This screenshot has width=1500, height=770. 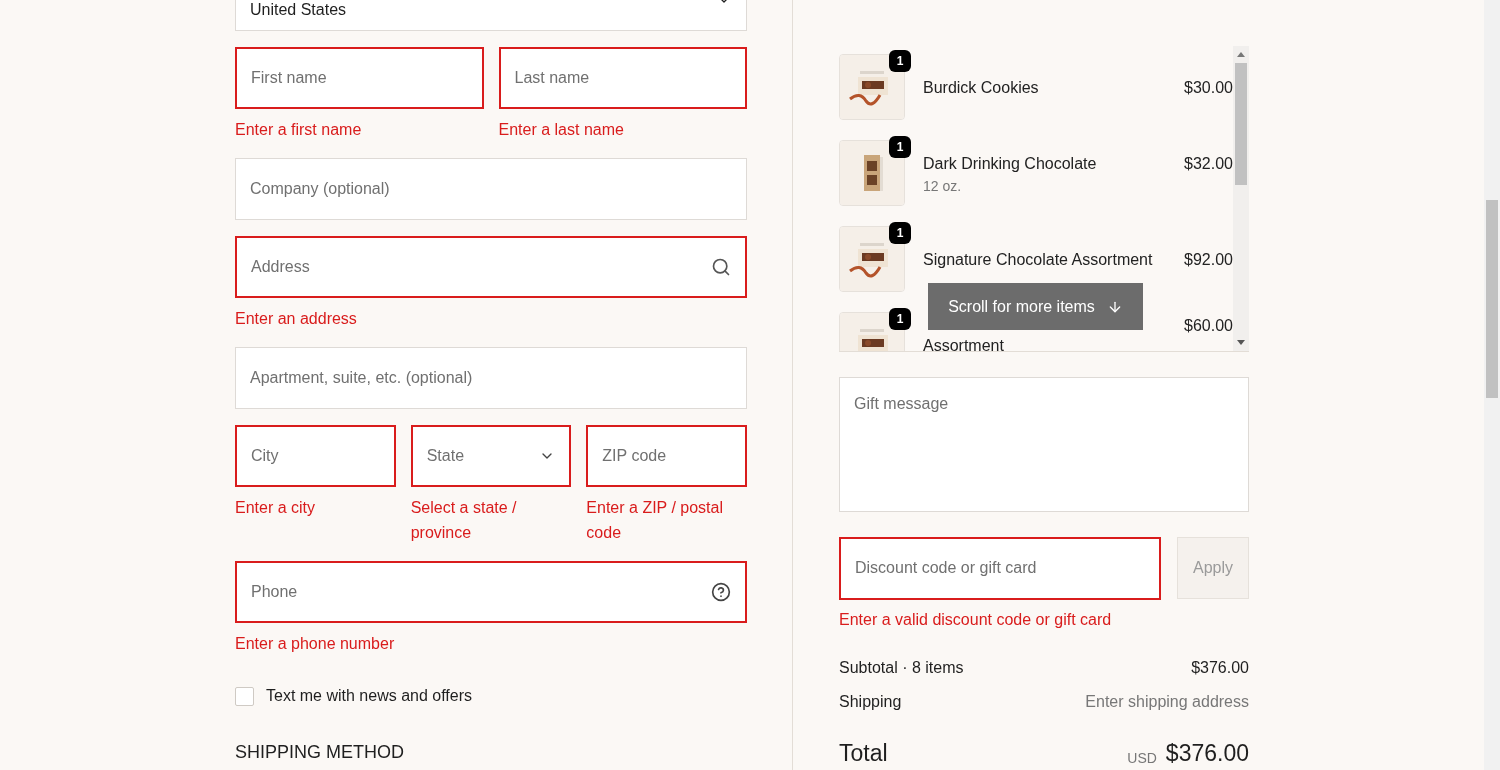 I want to click on product-name: Assortment, so click(x=963, y=343).